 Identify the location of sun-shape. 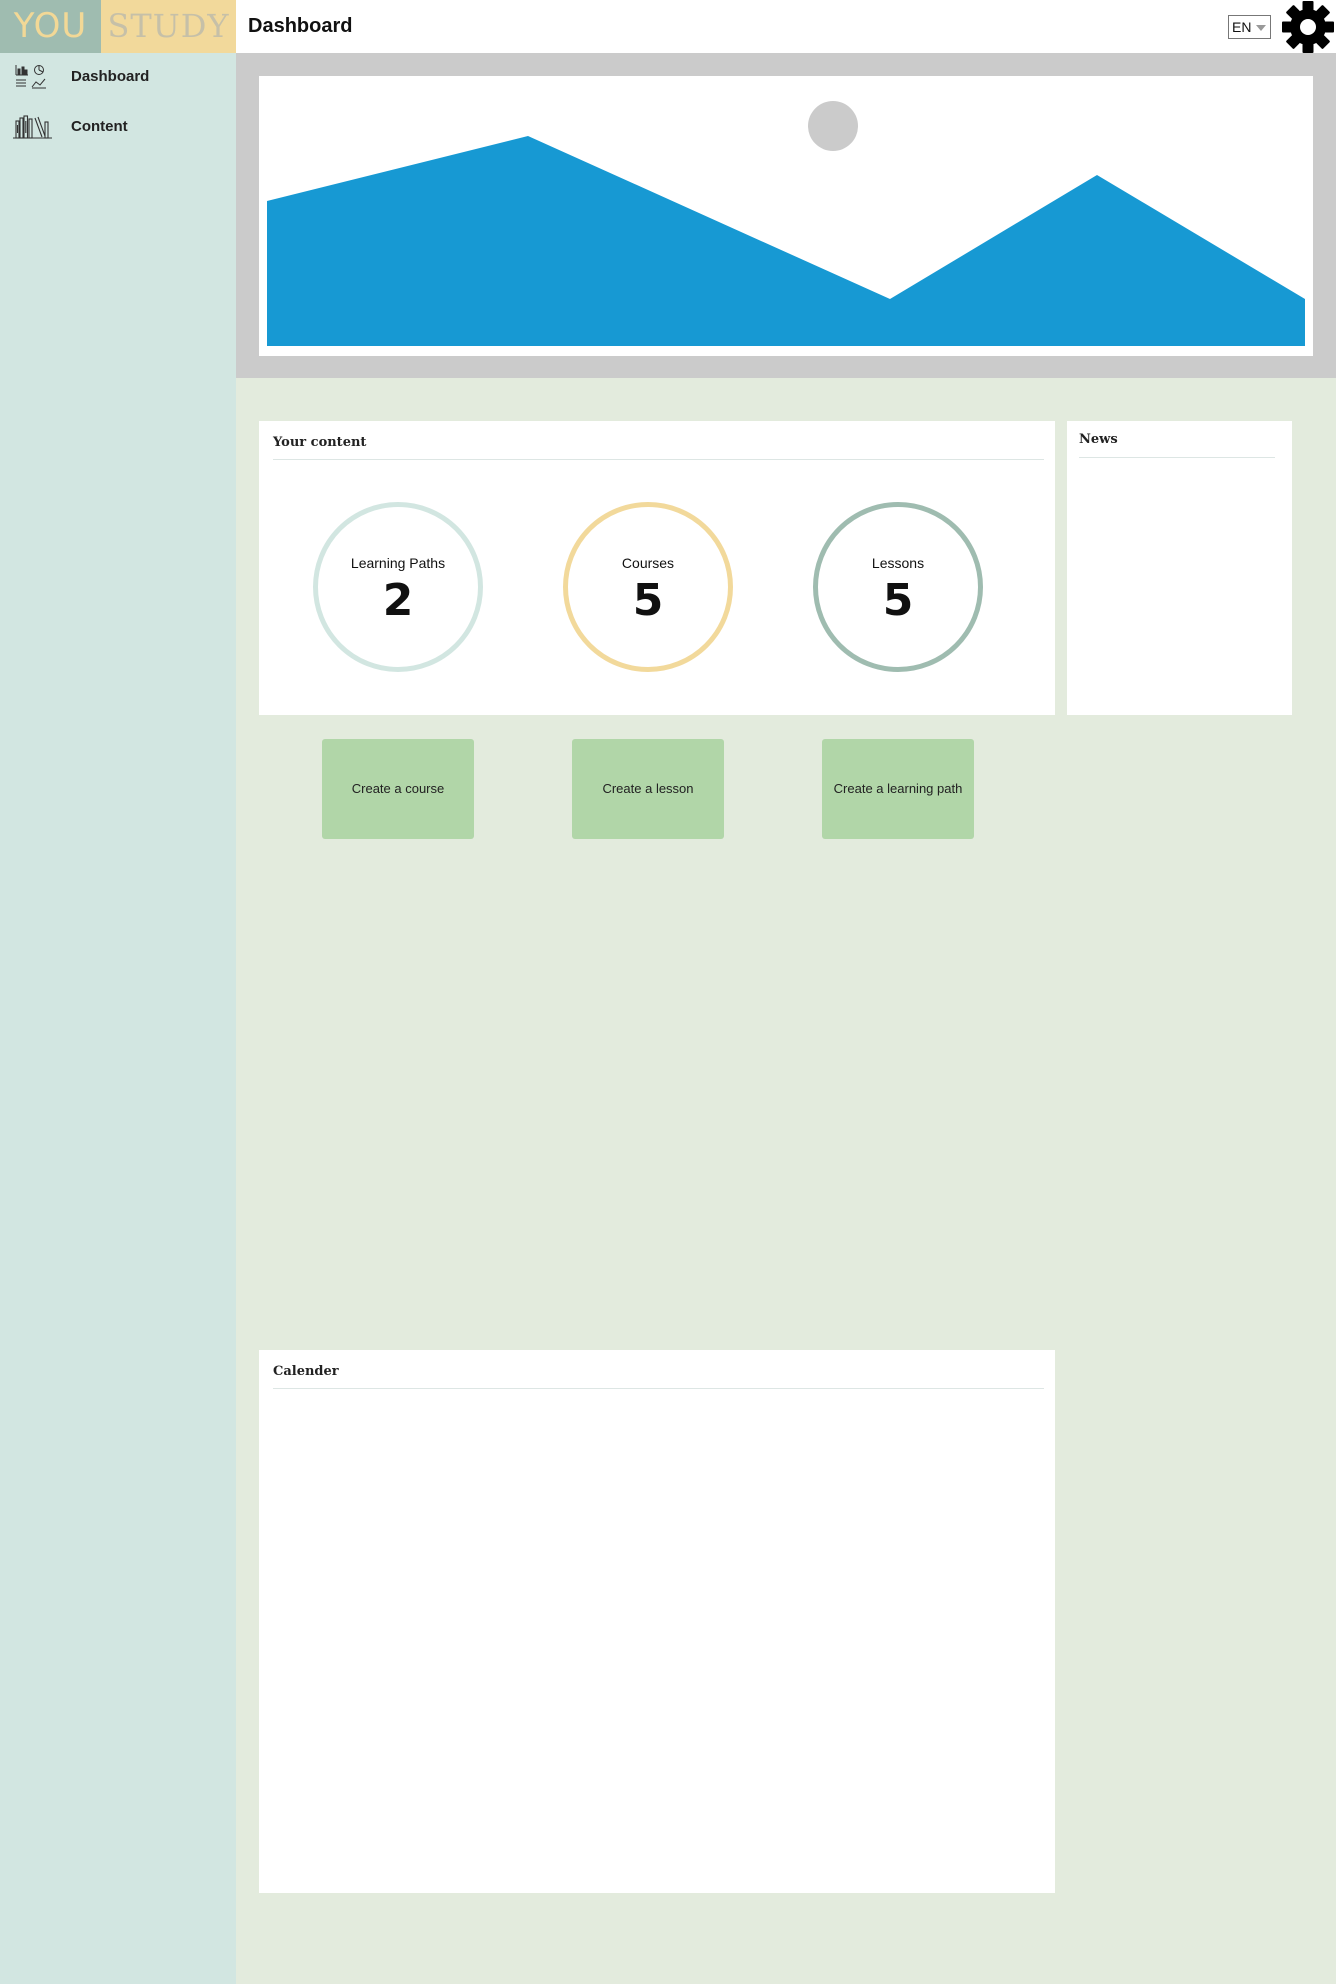
(833, 126).